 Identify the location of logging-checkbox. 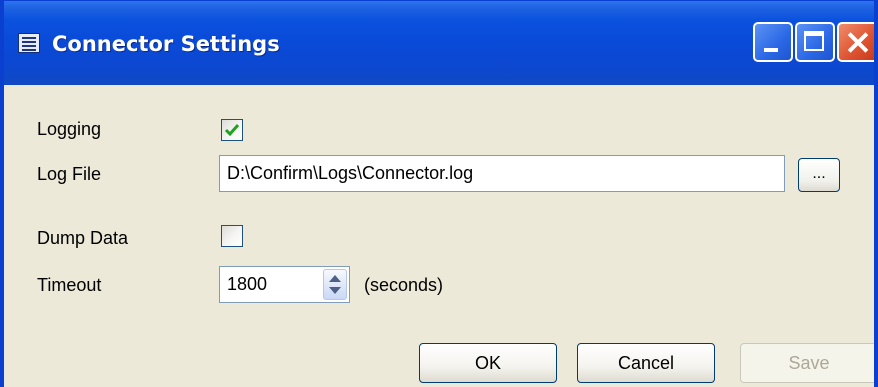
(232, 130).